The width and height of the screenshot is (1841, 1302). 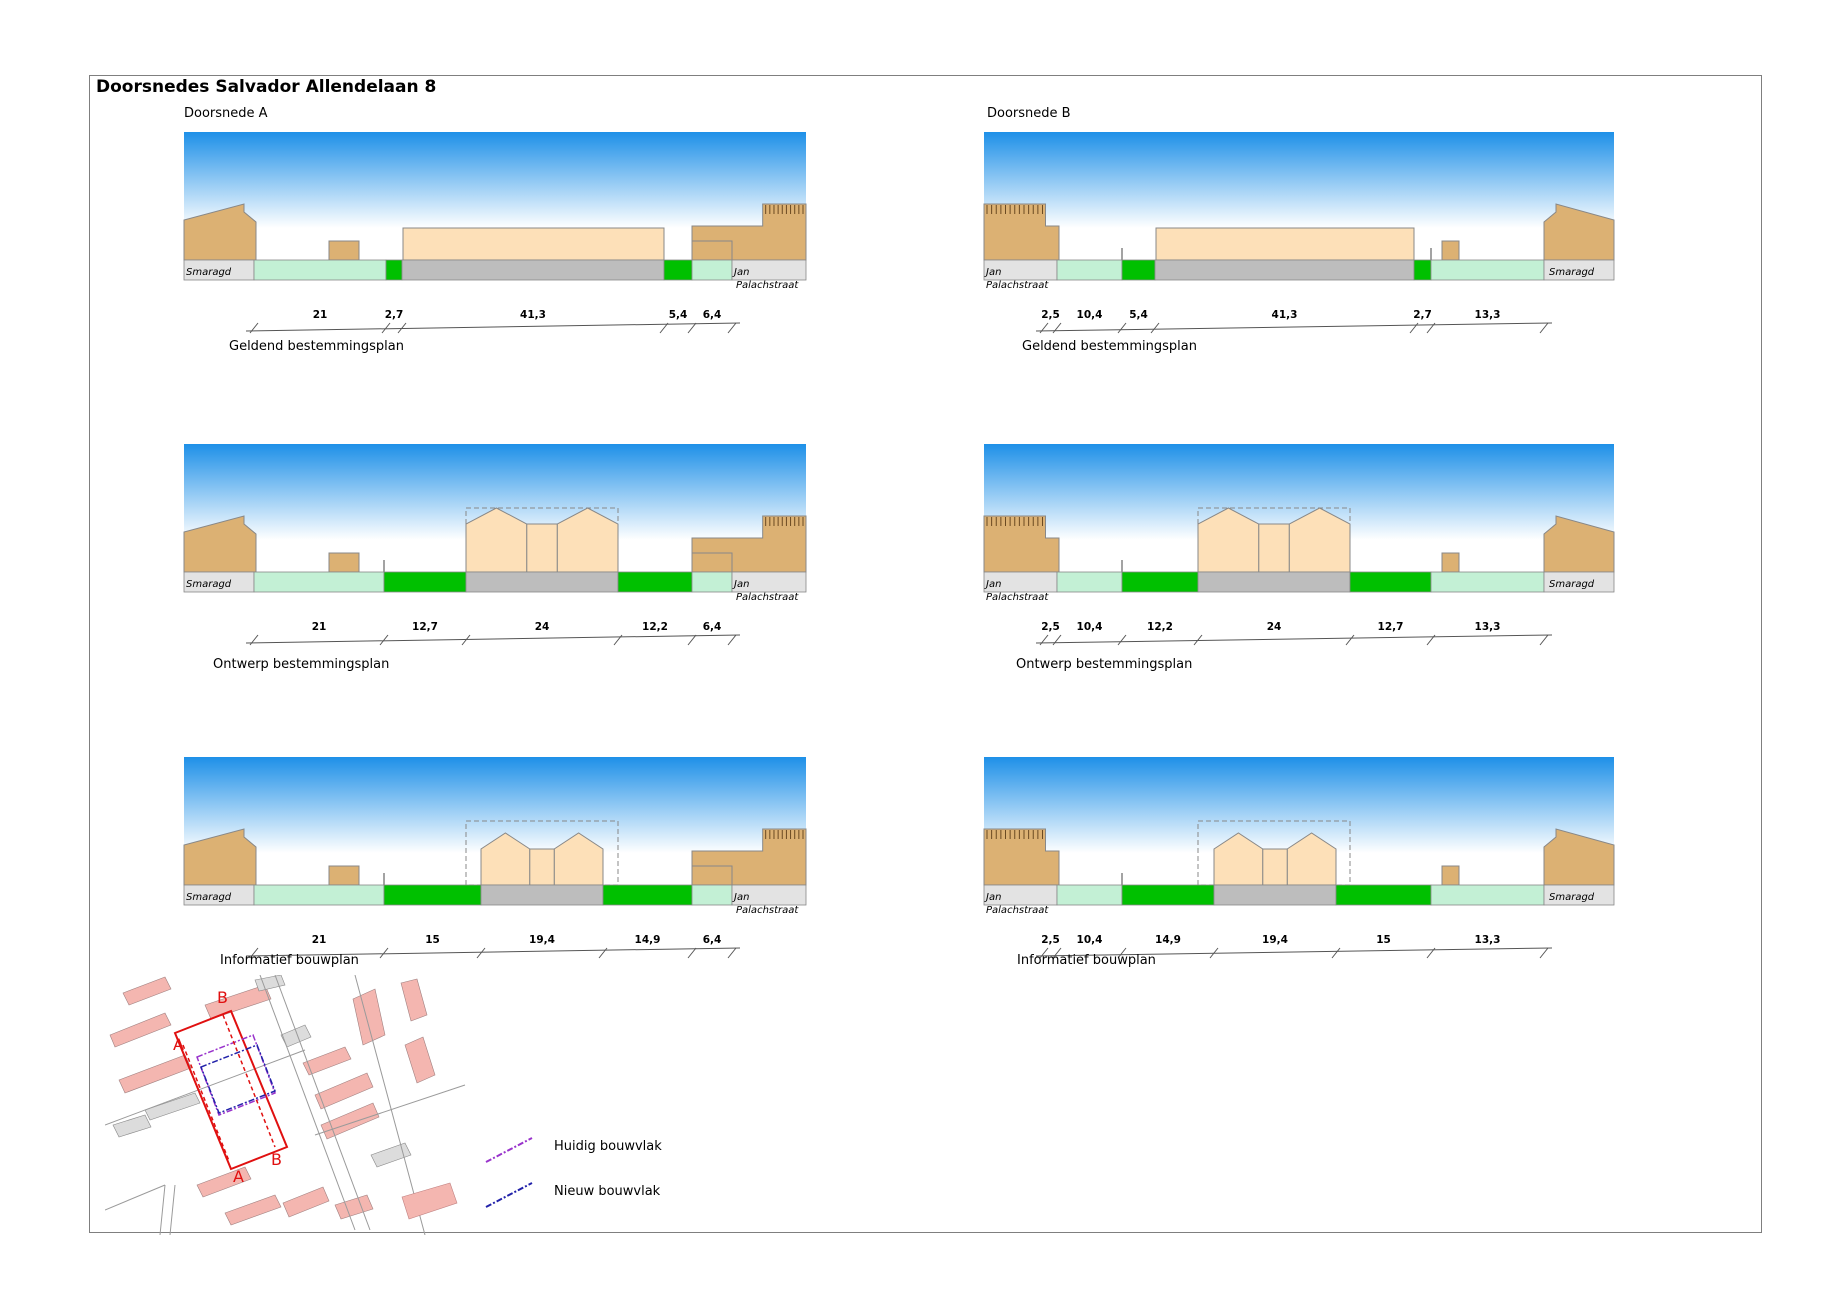 What do you see at coordinates (1138, 315) in the screenshot?
I see `section-b-dimension-label: 5,4` at bounding box center [1138, 315].